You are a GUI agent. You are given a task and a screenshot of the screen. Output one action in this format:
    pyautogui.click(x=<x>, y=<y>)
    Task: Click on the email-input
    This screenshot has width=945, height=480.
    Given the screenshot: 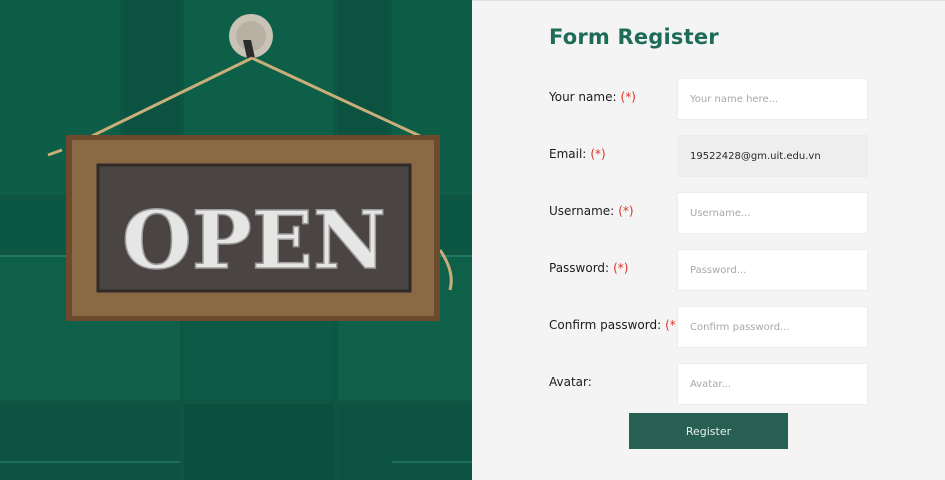 What is the action you would take?
    pyautogui.click(x=772, y=156)
    